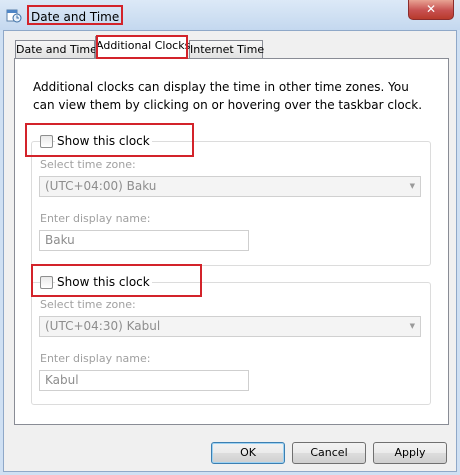  I want to click on show-clock-1-checkbox, so click(46, 141).